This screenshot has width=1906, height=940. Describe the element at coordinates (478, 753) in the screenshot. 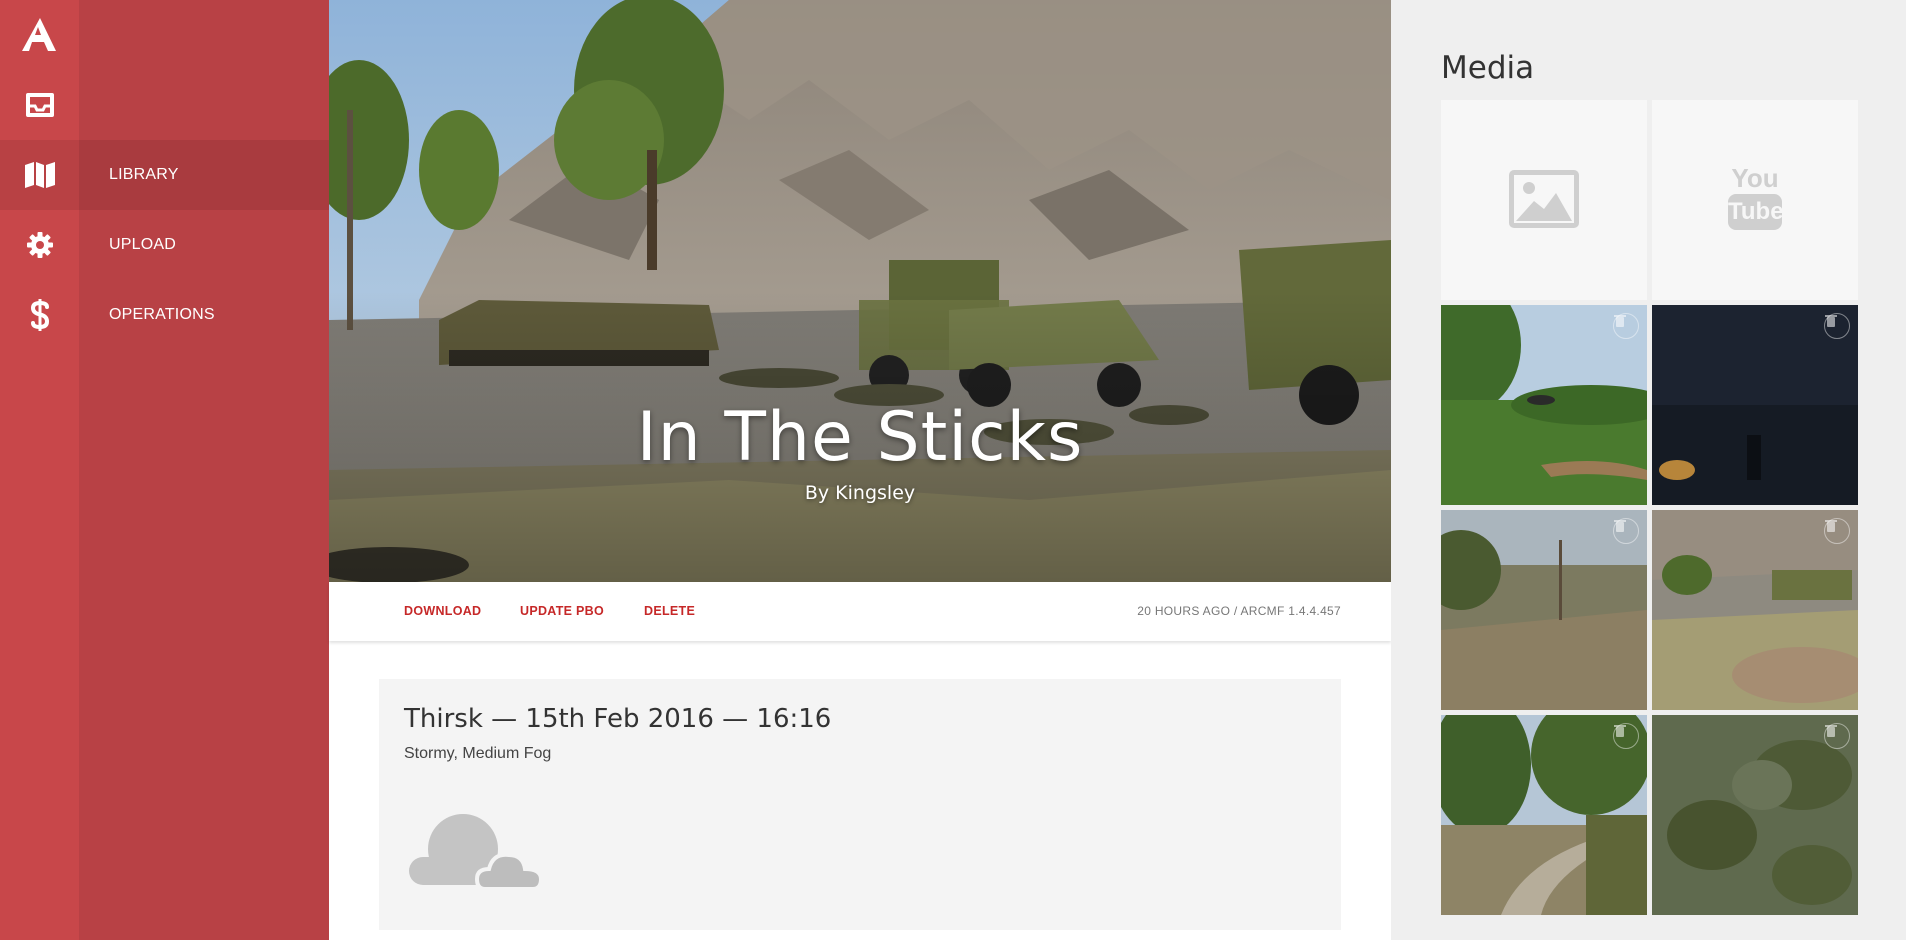

I see `weather-conditions: Stormy, Medium Fog` at that location.